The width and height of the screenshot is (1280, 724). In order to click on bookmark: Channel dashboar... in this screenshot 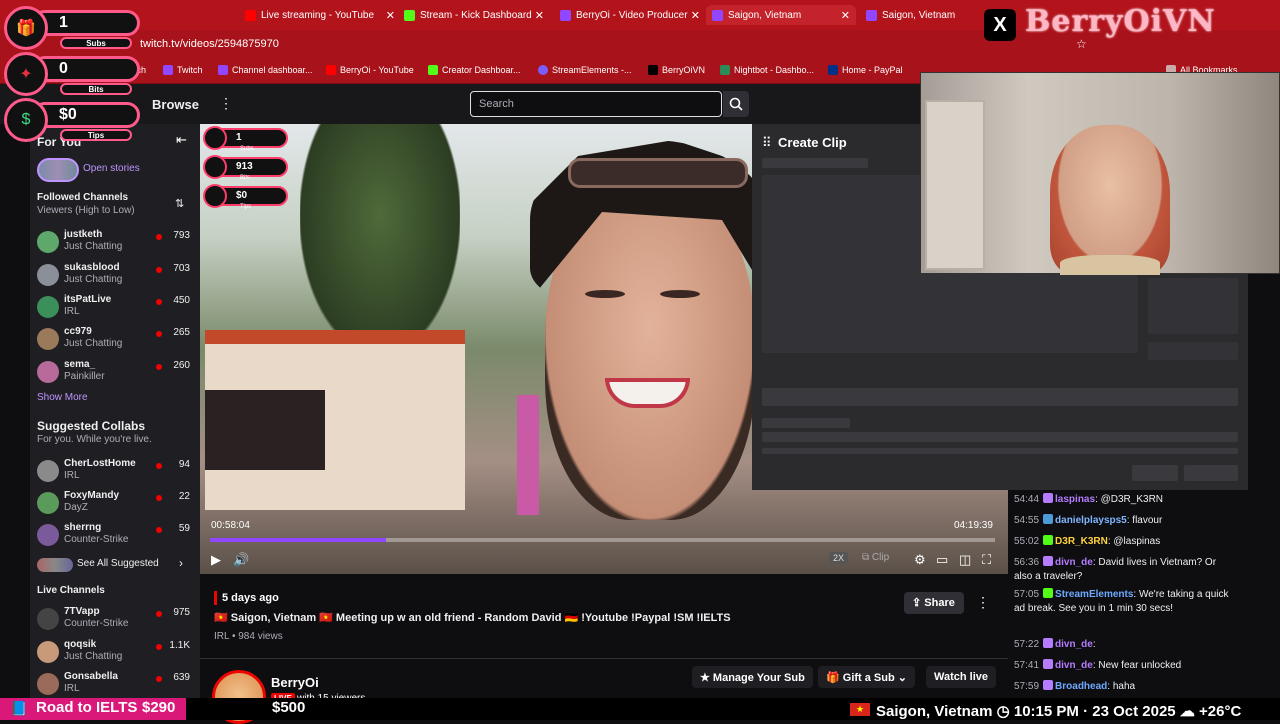, I will do `click(265, 70)`.